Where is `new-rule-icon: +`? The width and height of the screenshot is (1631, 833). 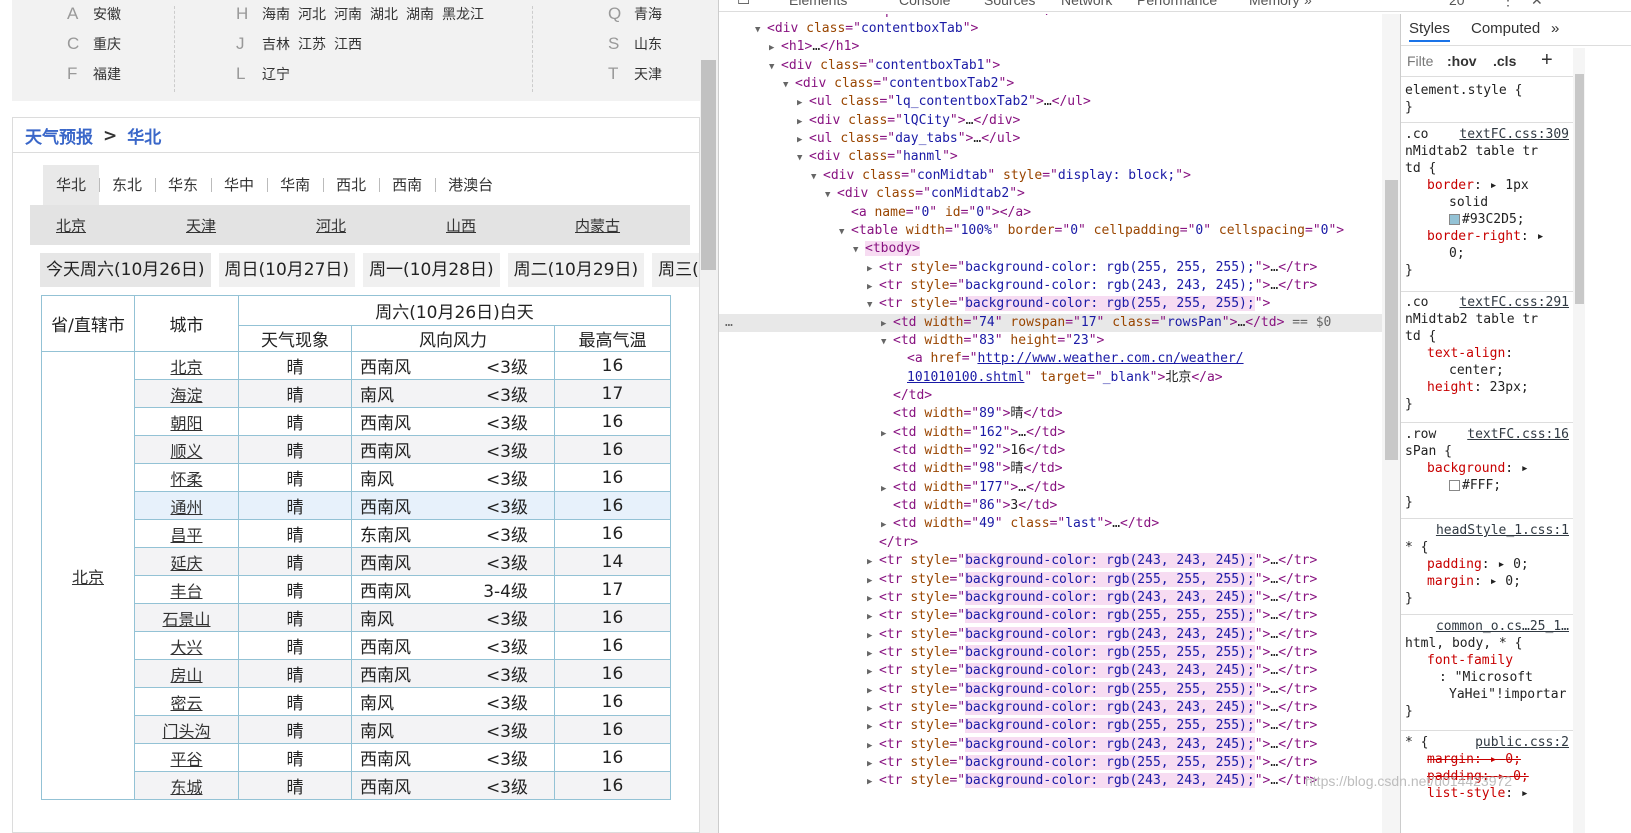
new-rule-icon: + is located at coordinates (1547, 60).